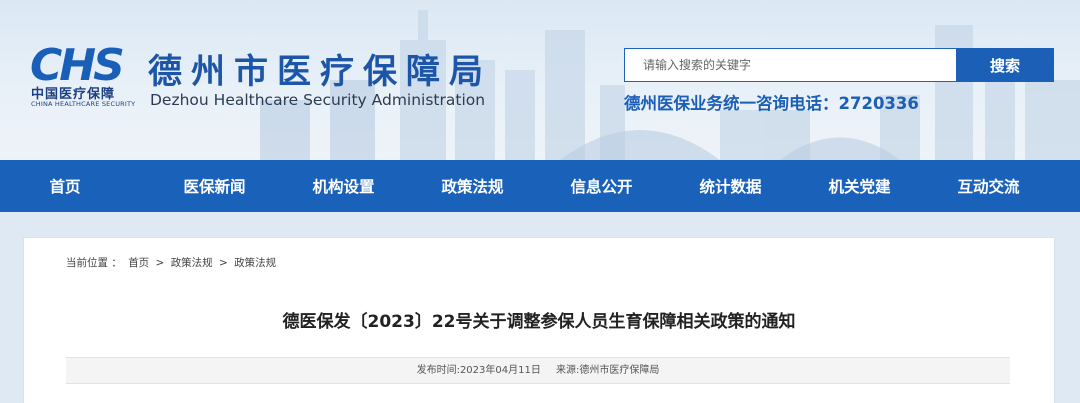 This screenshot has height=403, width=1080. Describe the element at coordinates (730, 186) in the screenshot. I see `nav-item-statistics: 统计数据` at that location.